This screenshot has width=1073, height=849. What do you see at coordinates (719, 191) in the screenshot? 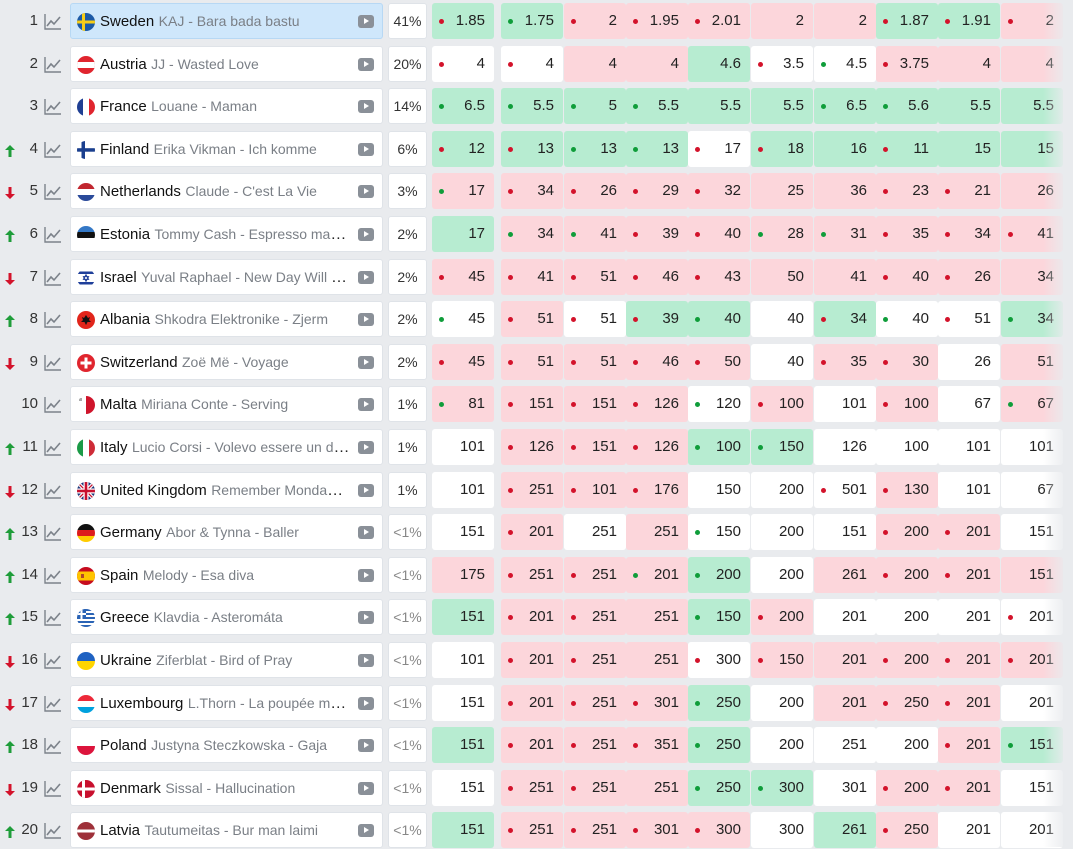
I see `odds-cell: 32` at bounding box center [719, 191].